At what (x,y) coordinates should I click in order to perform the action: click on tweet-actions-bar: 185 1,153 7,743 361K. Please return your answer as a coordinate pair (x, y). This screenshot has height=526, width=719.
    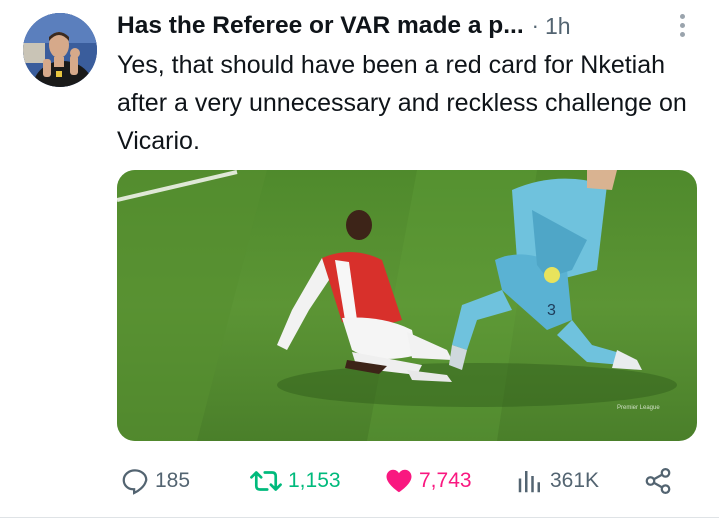
    Looking at the image, I should click on (359, 481).